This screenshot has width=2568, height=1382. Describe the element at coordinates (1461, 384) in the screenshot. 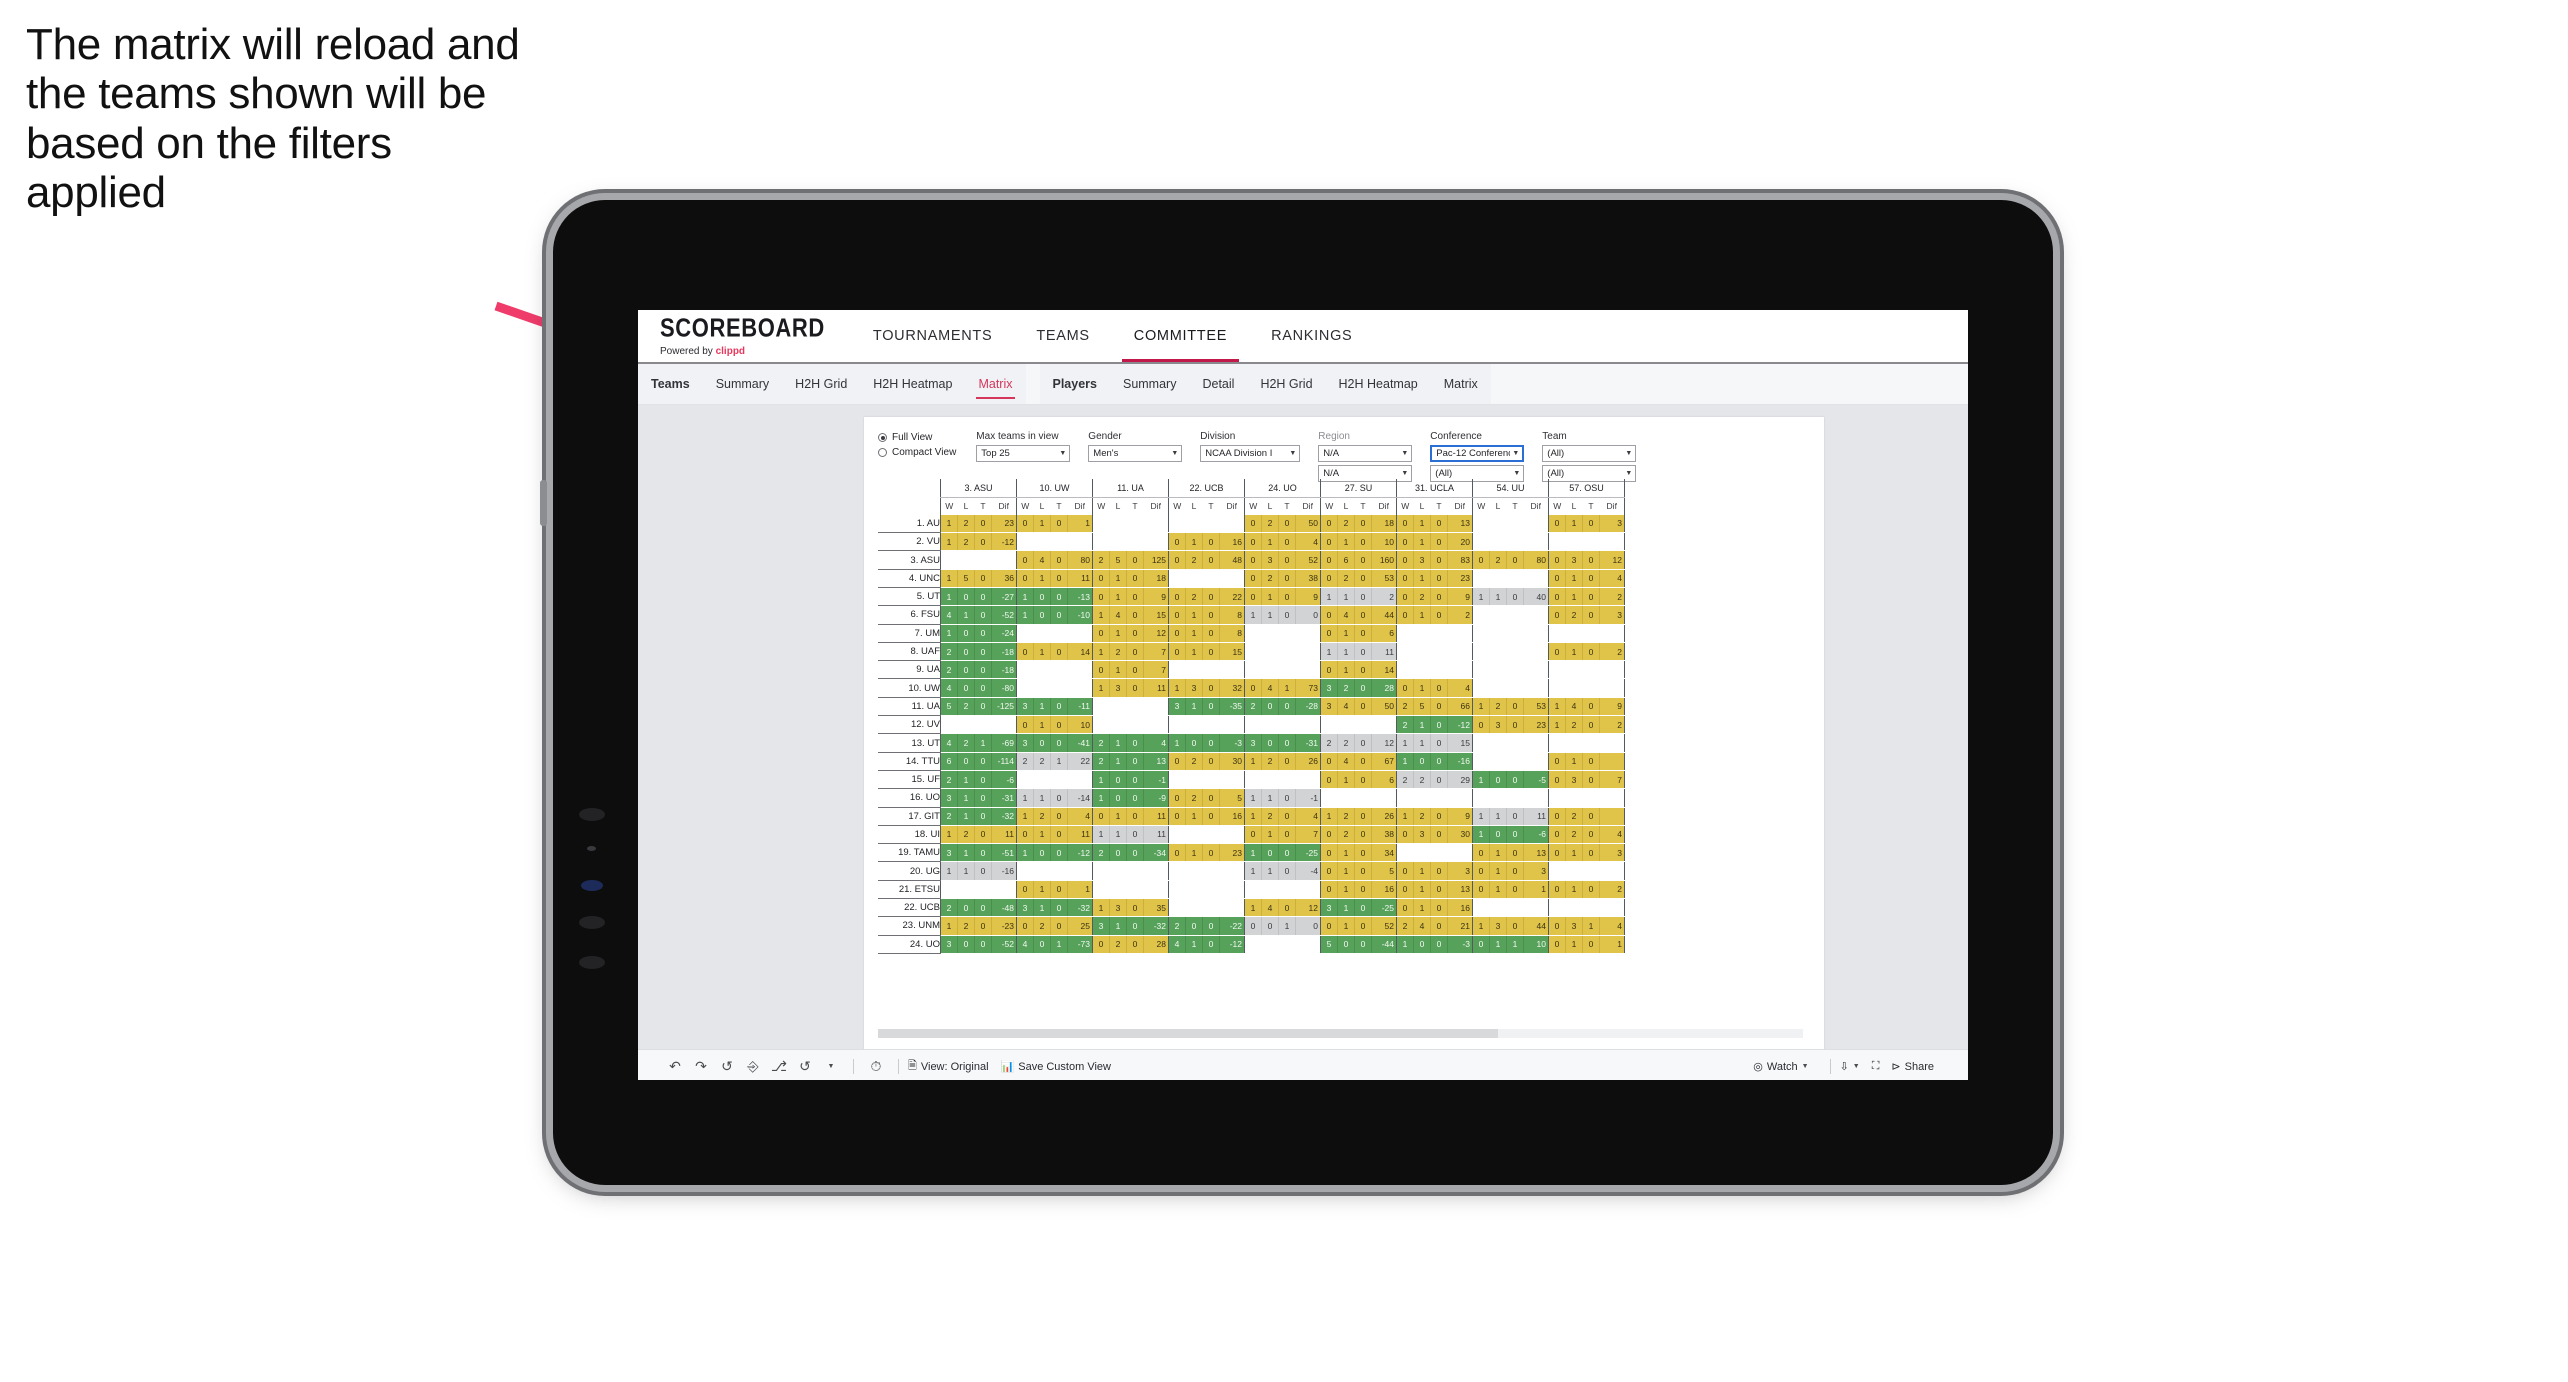

I see `sub-tab-players-matrix: Matrix` at that location.